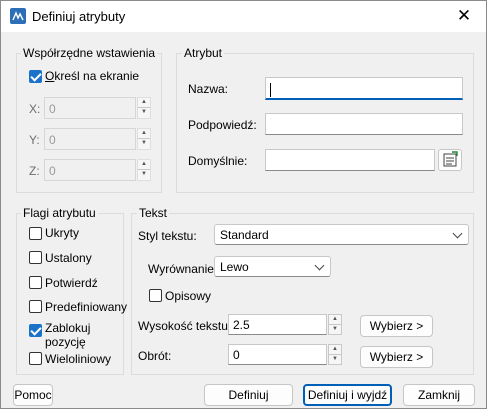  What do you see at coordinates (35, 358) in the screenshot?
I see `multiline-checkbox` at bounding box center [35, 358].